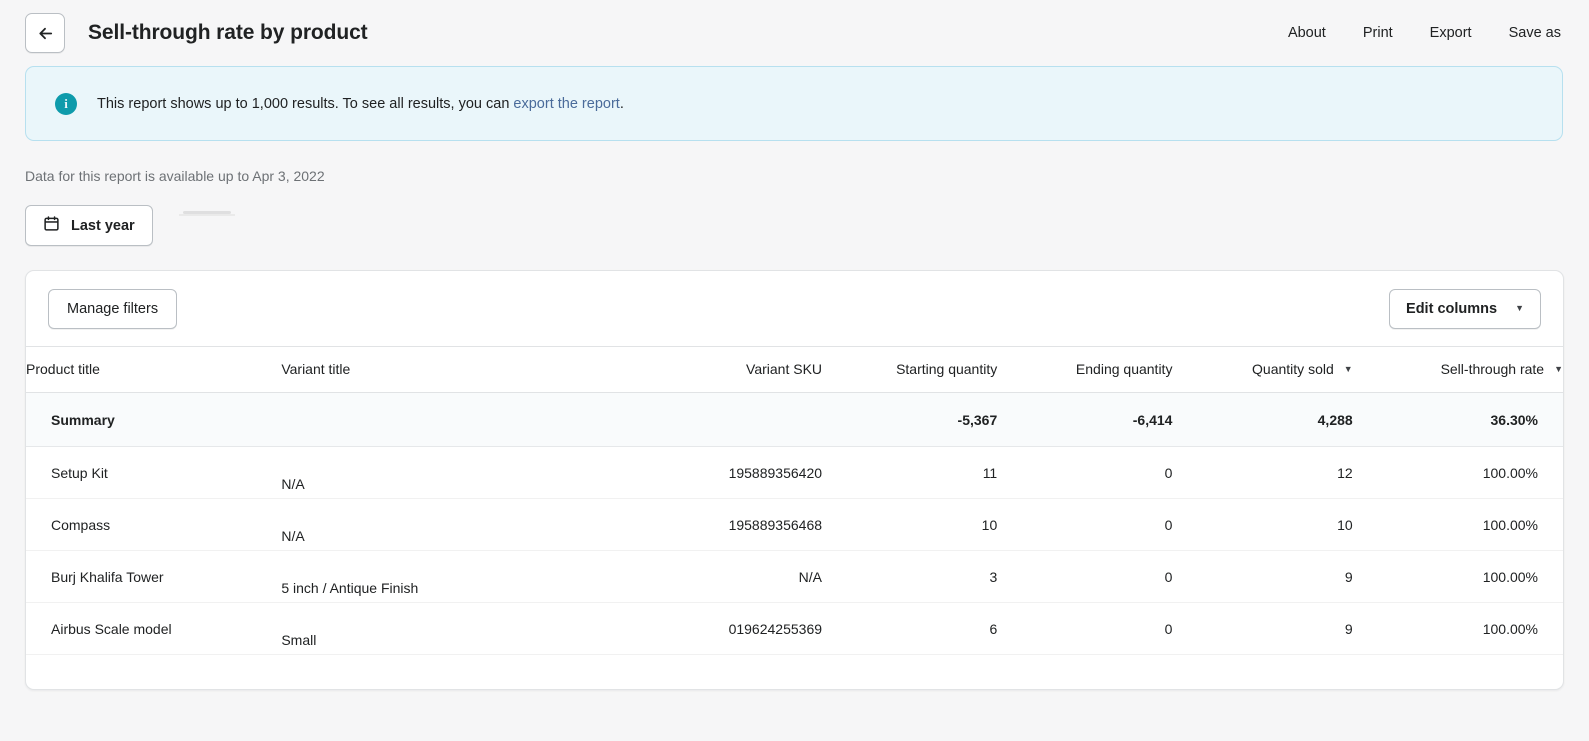 The image size is (1589, 741). I want to click on column-header-product-title: Product title, so click(154, 370).